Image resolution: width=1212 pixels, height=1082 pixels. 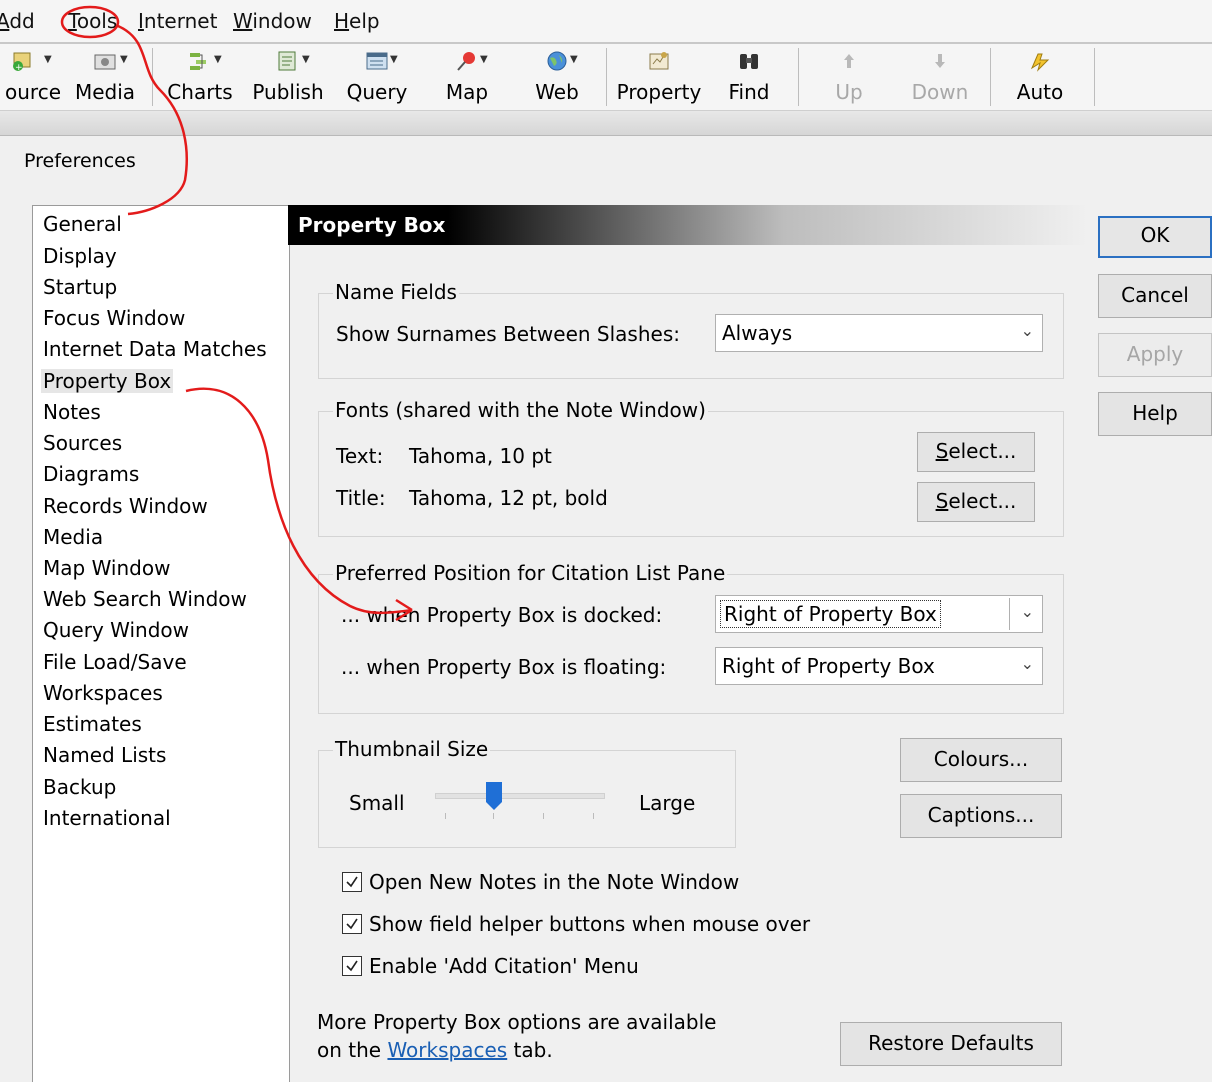 What do you see at coordinates (125, 506) in the screenshot?
I see `nav-item-records-window: Records Window` at bounding box center [125, 506].